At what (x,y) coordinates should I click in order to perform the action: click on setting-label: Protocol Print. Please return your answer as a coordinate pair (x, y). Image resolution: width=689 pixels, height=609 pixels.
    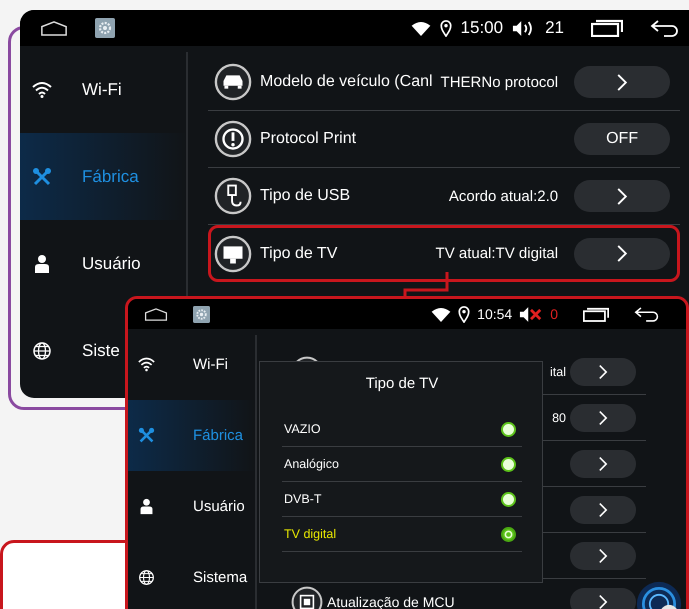
    Looking at the image, I should click on (309, 139).